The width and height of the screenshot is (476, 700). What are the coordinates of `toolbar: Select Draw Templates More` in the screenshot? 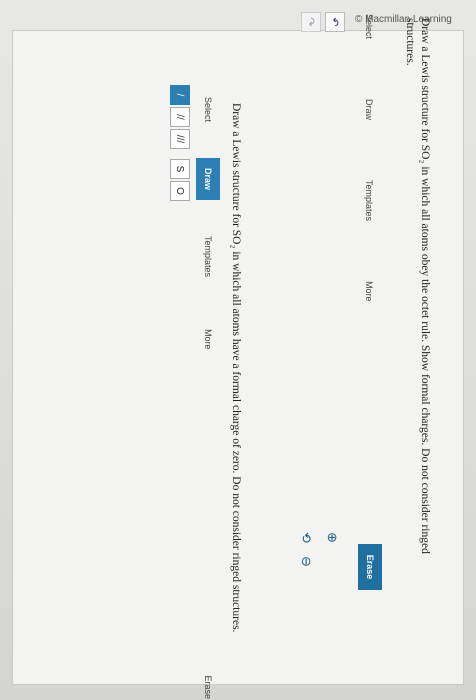 It's located at (369, 288).